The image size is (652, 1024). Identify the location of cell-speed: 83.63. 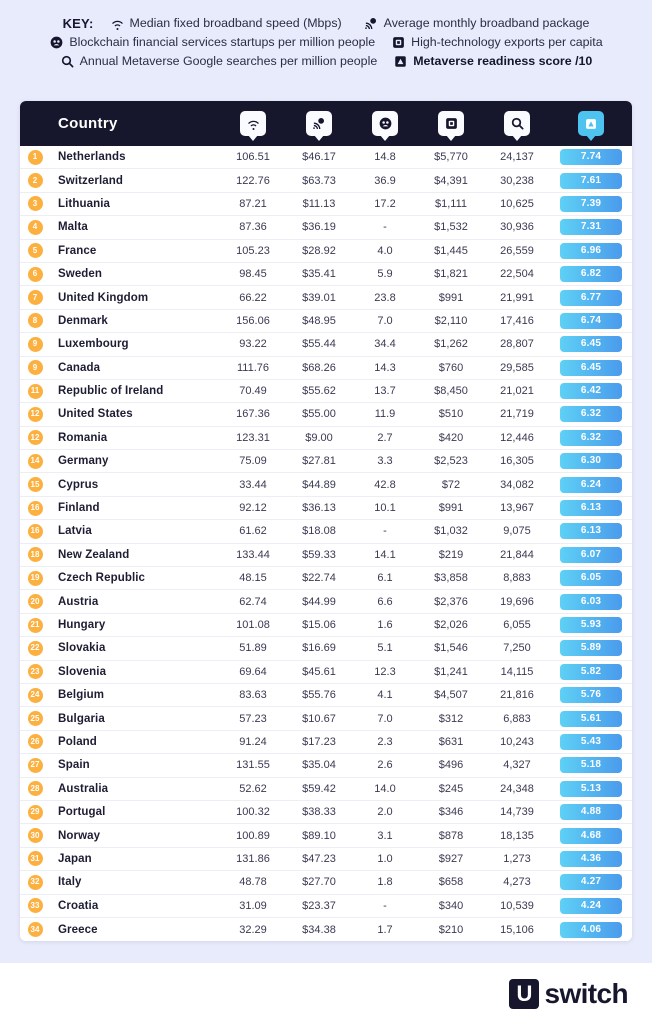
(253, 695).